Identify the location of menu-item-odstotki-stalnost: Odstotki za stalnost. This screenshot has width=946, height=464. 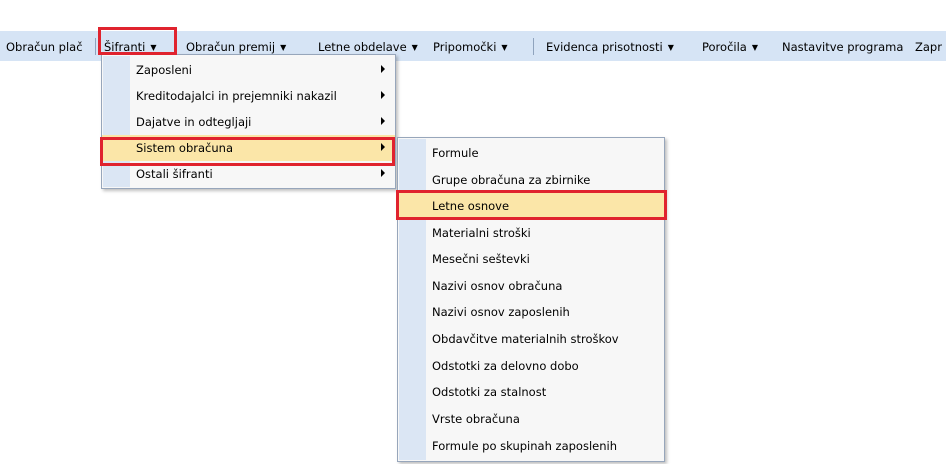
(531, 392).